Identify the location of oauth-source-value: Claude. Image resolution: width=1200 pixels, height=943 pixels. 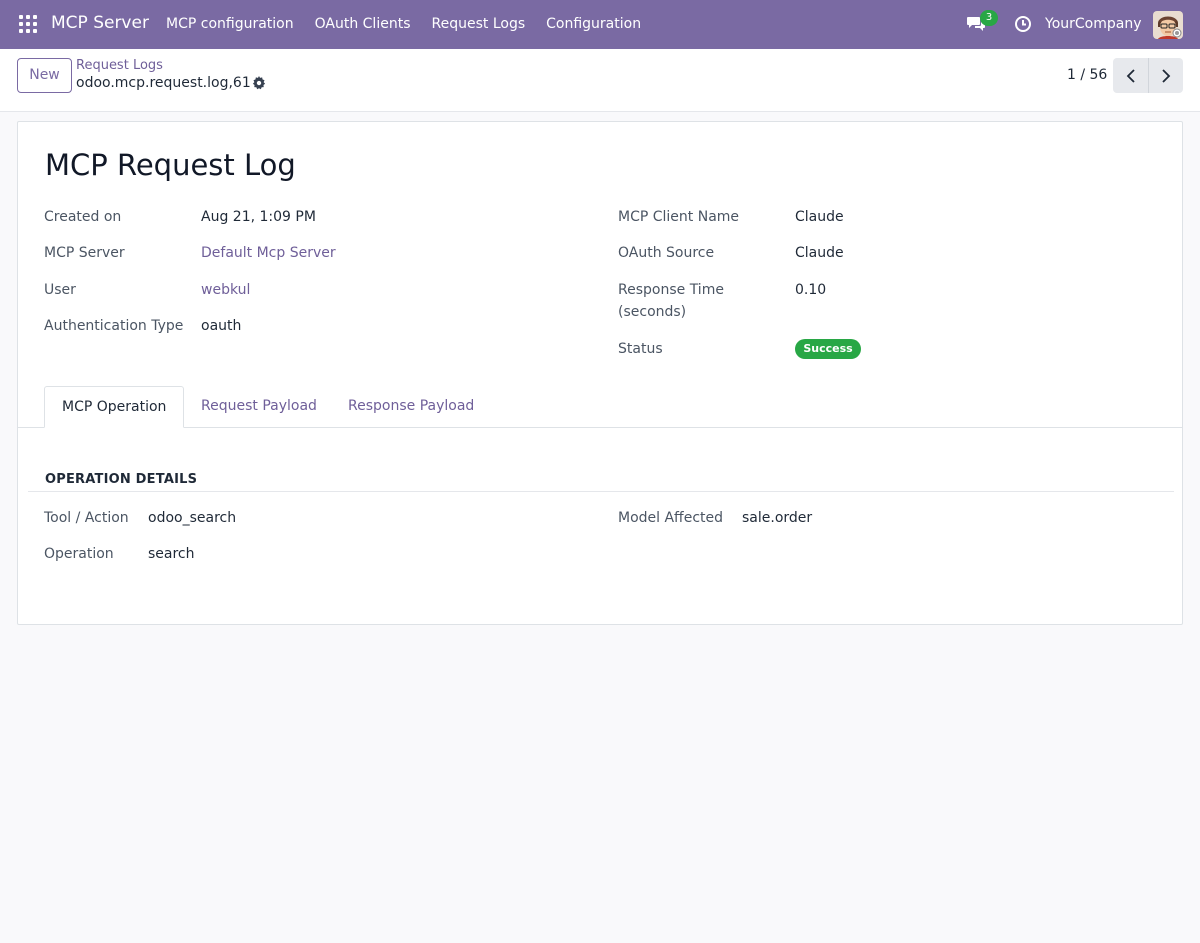
(819, 253).